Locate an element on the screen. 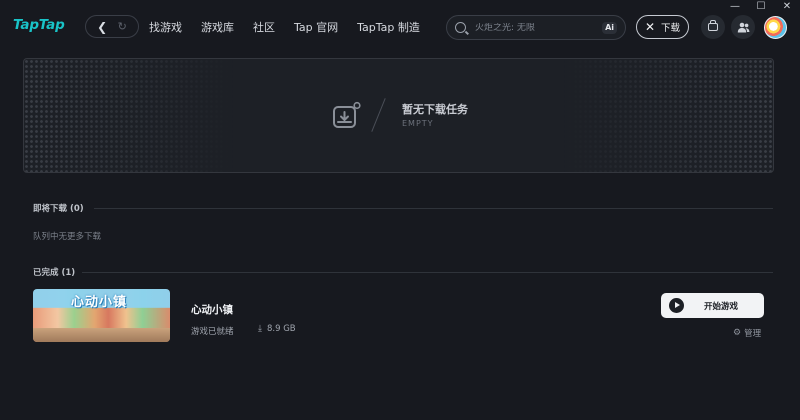 This screenshot has height=420, width=800. game-size: ⤓ 8.9 GB is located at coordinates (277, 329).